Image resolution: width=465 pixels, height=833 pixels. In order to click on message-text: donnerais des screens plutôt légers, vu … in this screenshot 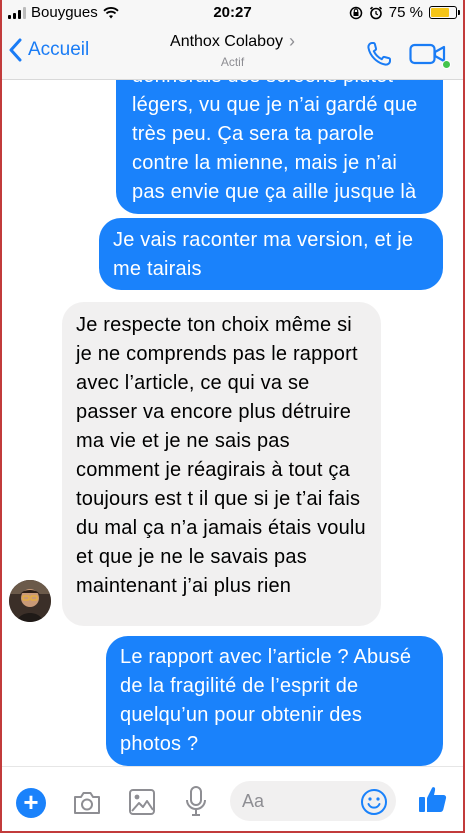, I will do `click(275, 141)`.